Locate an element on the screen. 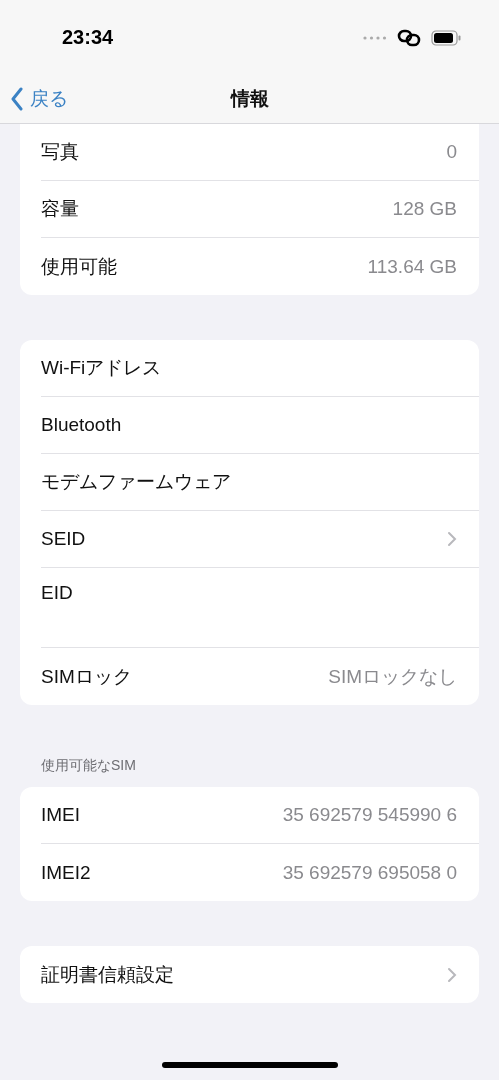 The image size is (499, 1080). row-label: 証明書信頼設定 is located at coordinates (107, 974).